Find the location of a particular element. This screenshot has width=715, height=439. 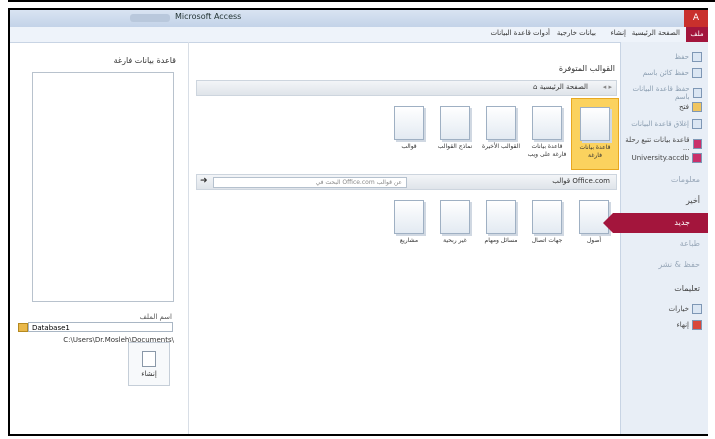

top-border is located at coordinates (361, 2).